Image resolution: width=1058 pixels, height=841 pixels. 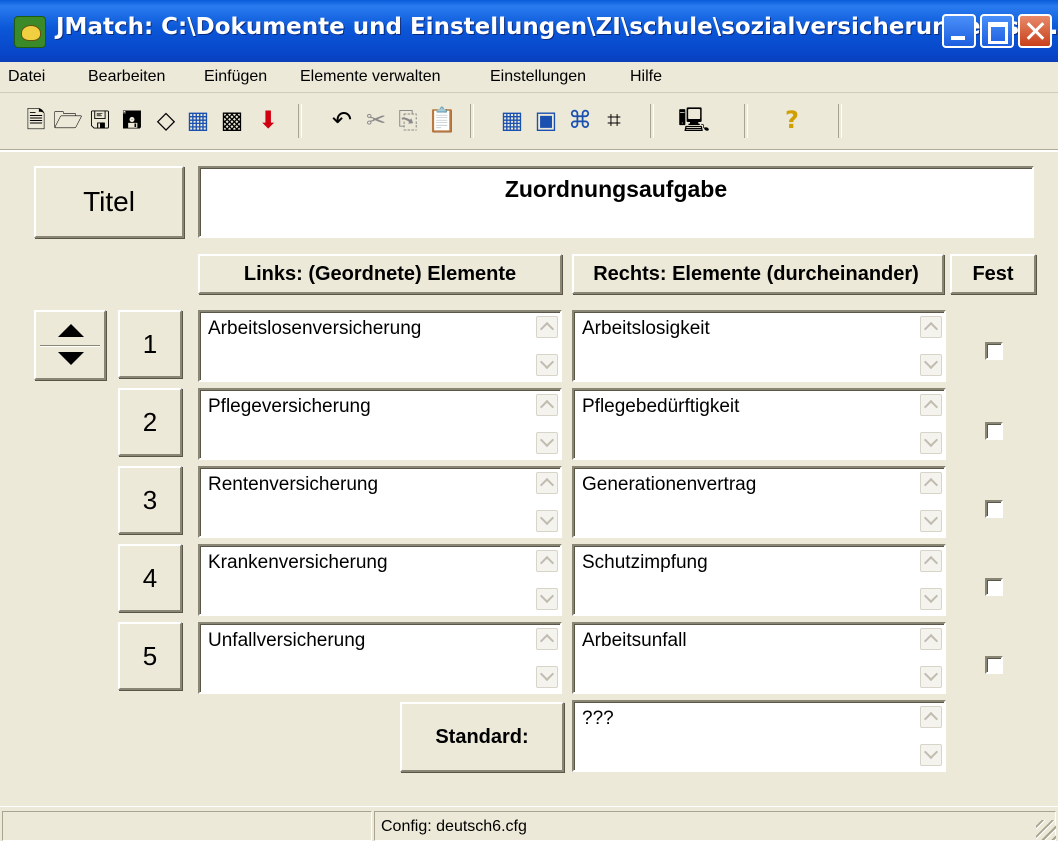 I want to click on move-down-icon, so click(x=71, y=358).